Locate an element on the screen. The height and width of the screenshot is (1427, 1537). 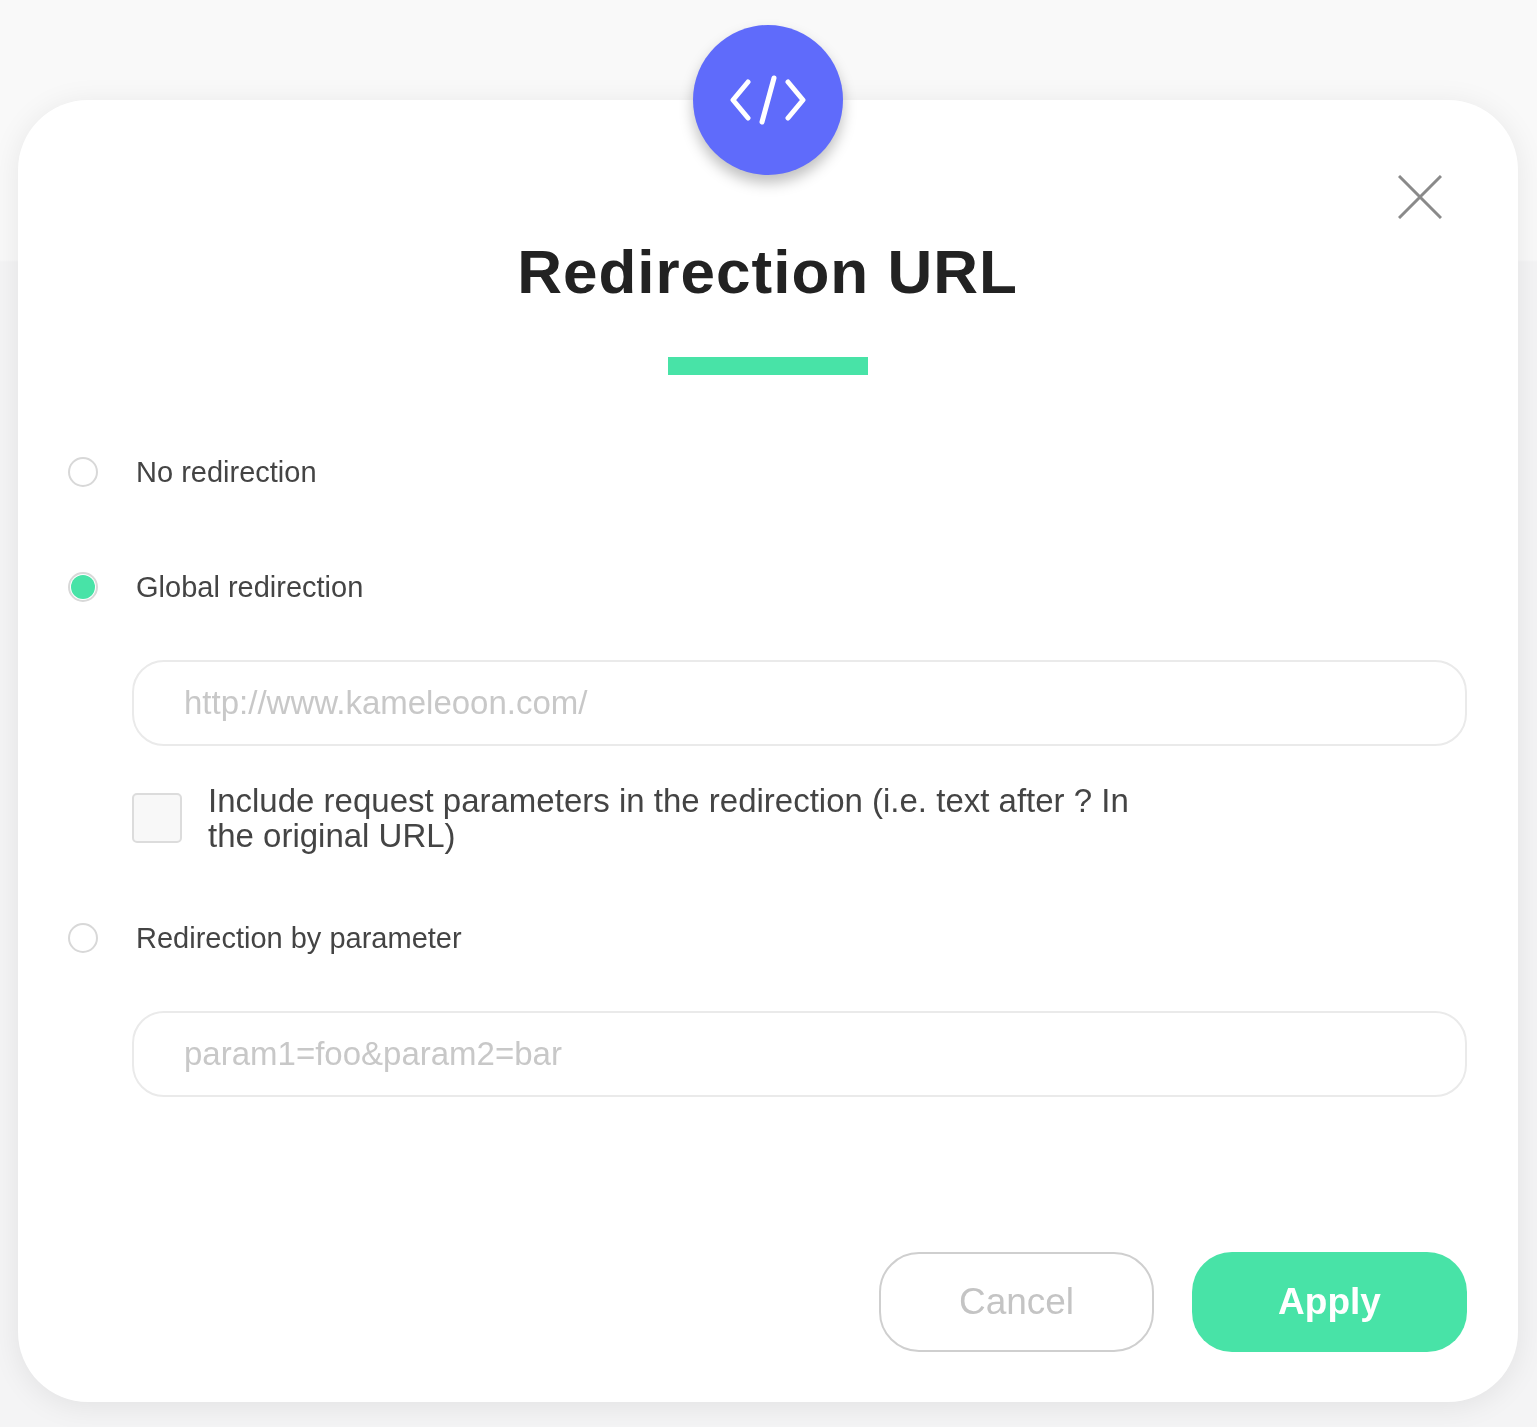
radio-label: Global redirection is located at coordinates (250, 587).